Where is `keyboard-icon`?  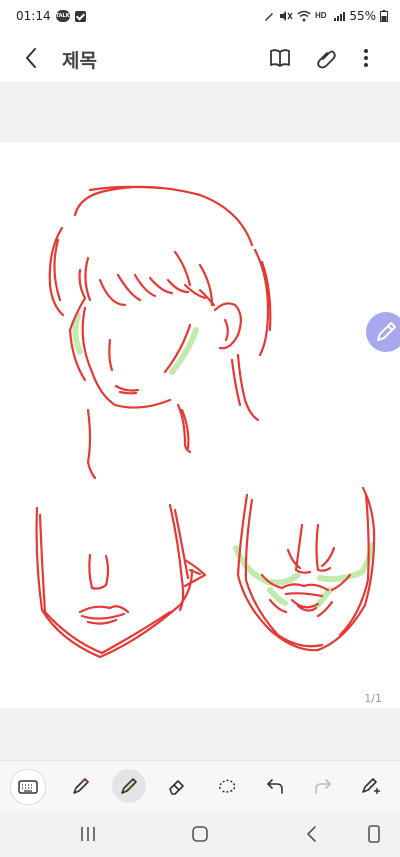
keyboard-icon is located at coordinates (28, 787).